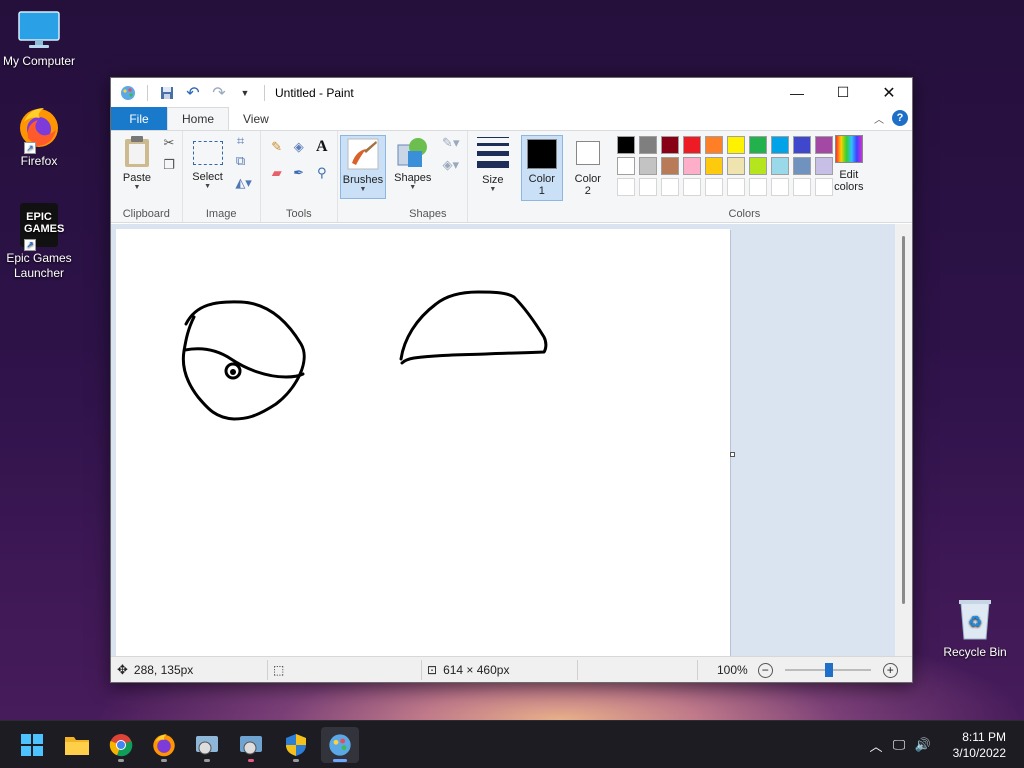  What do you see at coordinates (900, 118) in the screenshot?
I see `help-icon: ?` at bounding box center [900, 118].